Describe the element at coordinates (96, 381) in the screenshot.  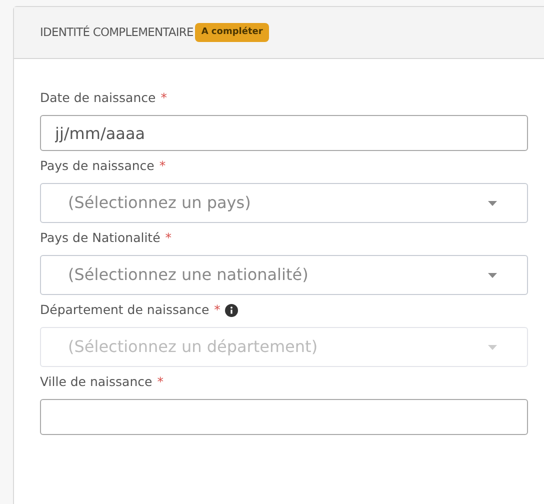
I see `field-label: Ville de naissance` at that location.